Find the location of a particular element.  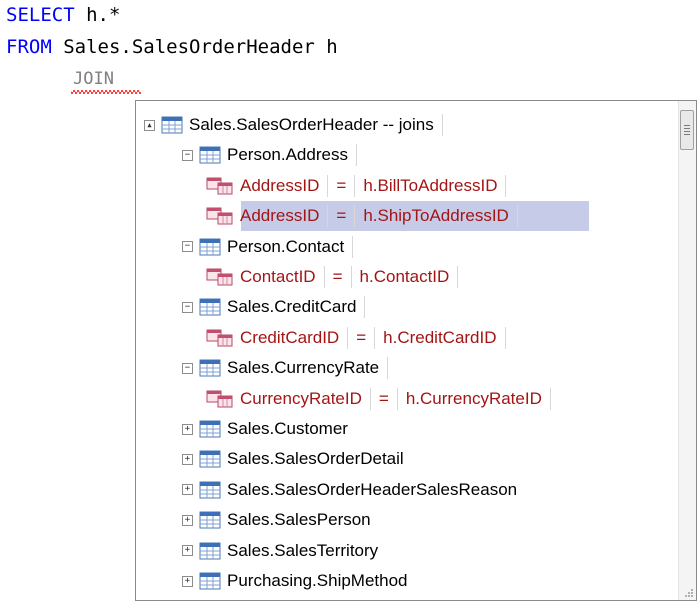

join-condition-item: AddressID = h.ShipToAddressID is located at coordinates (366, 216).